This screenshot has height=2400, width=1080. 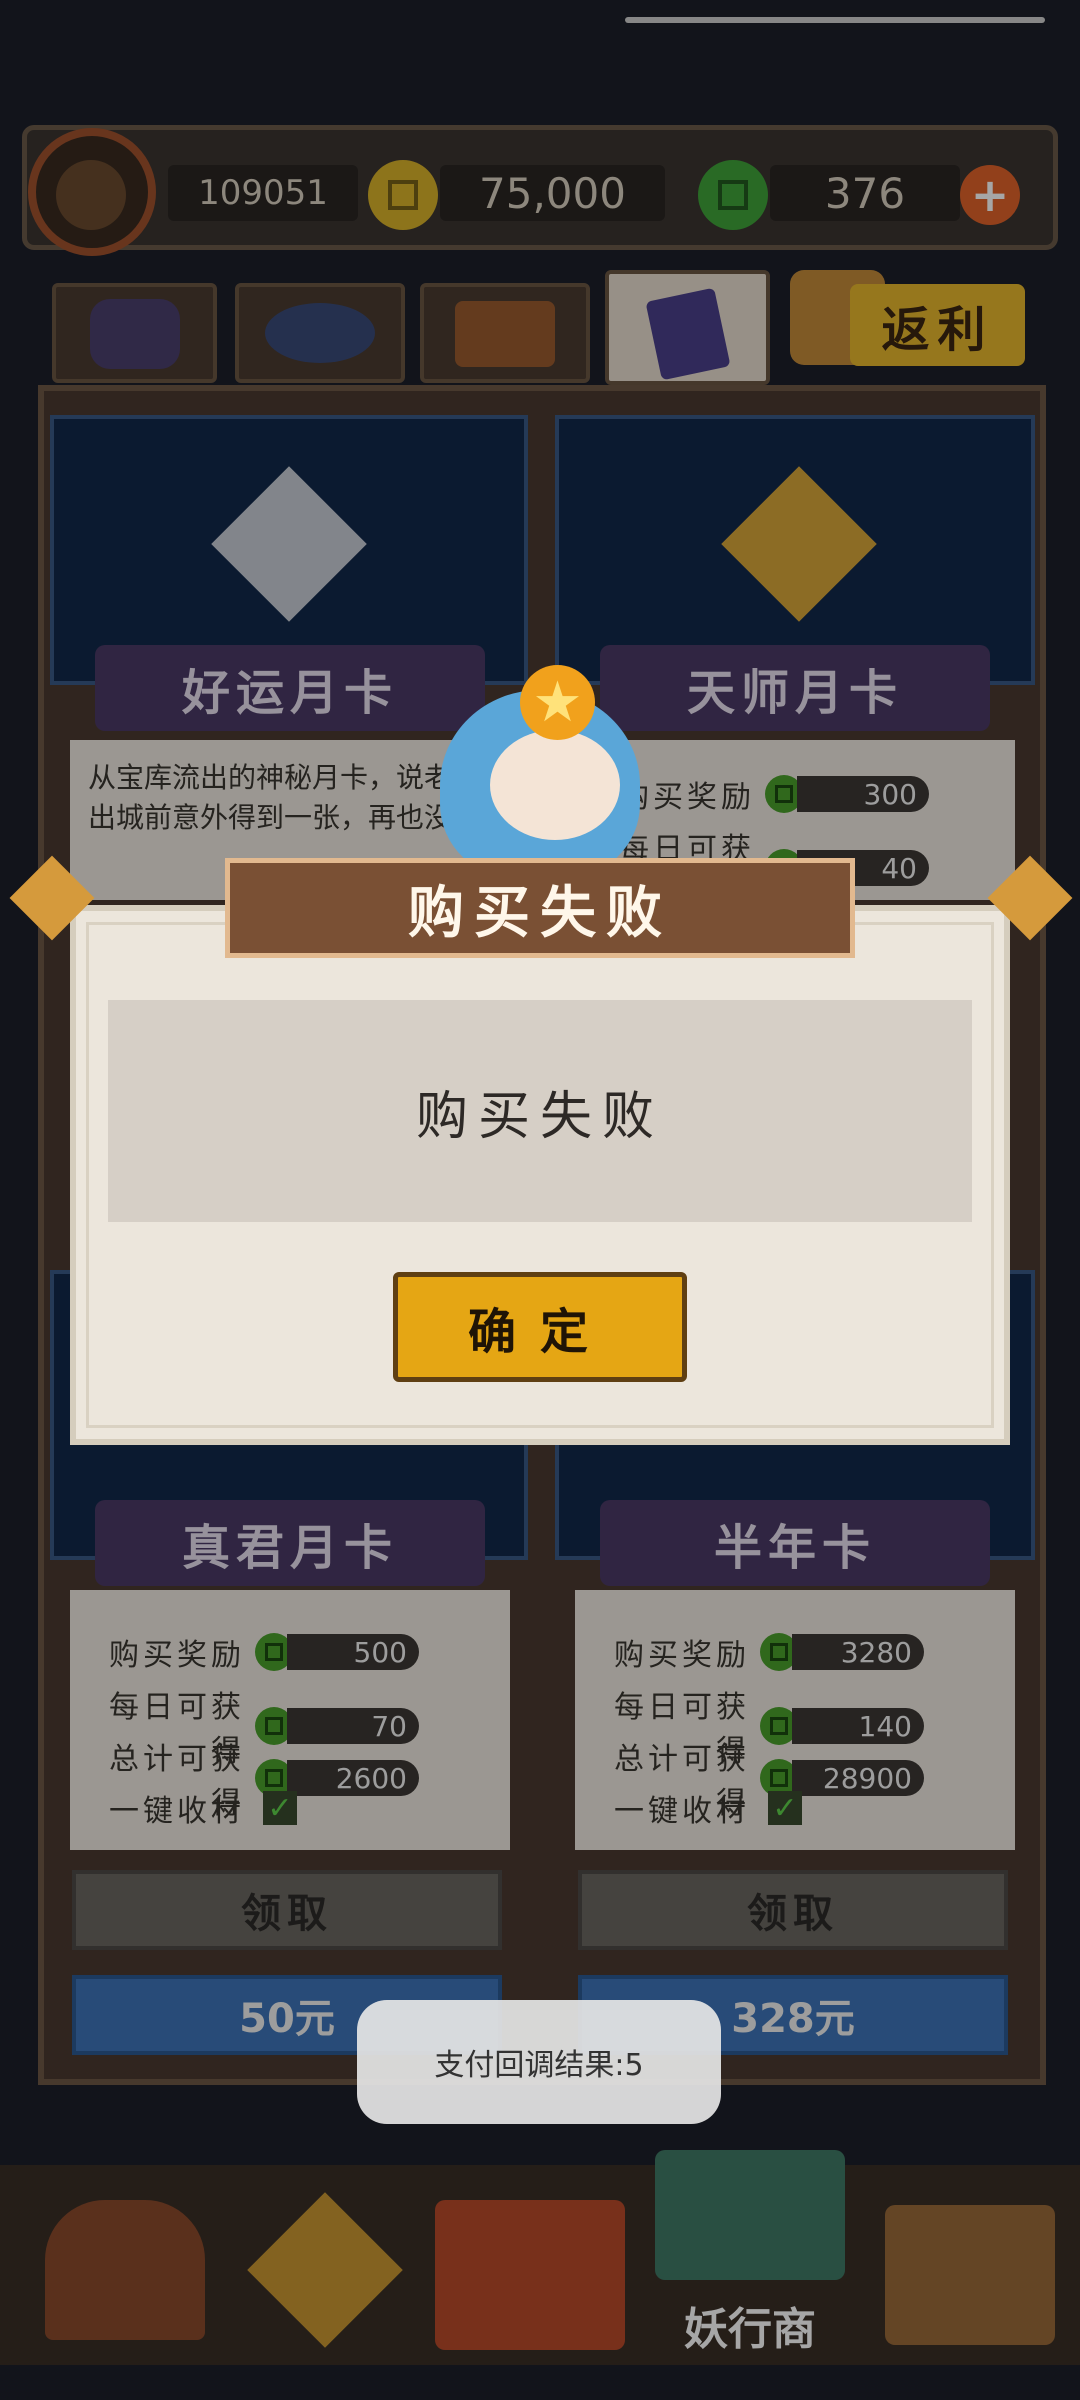 I want to click on dialog-message: 购买失败, so click(x=540, y=1111).